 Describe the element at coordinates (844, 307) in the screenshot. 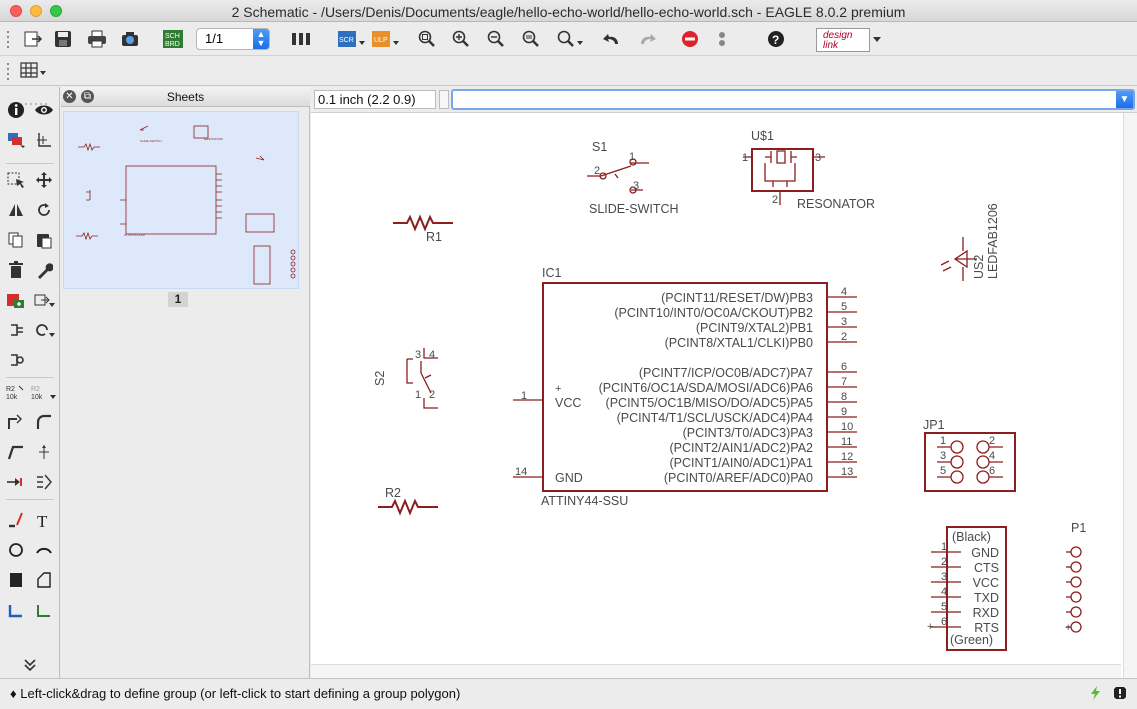

I see `ic1-pin-number: 5` at that location.